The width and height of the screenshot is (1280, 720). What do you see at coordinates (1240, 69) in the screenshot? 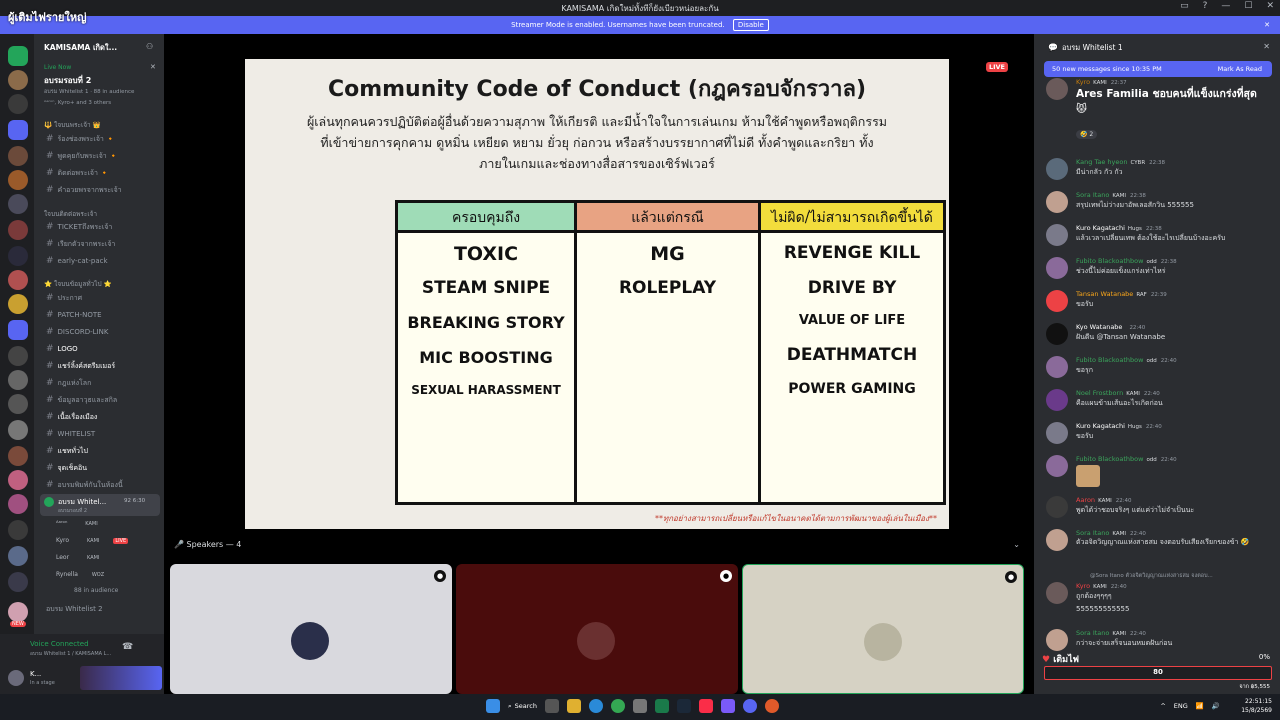
I see `mark-as-read-button: Mark As Read` at bounding box center [1240, 69].